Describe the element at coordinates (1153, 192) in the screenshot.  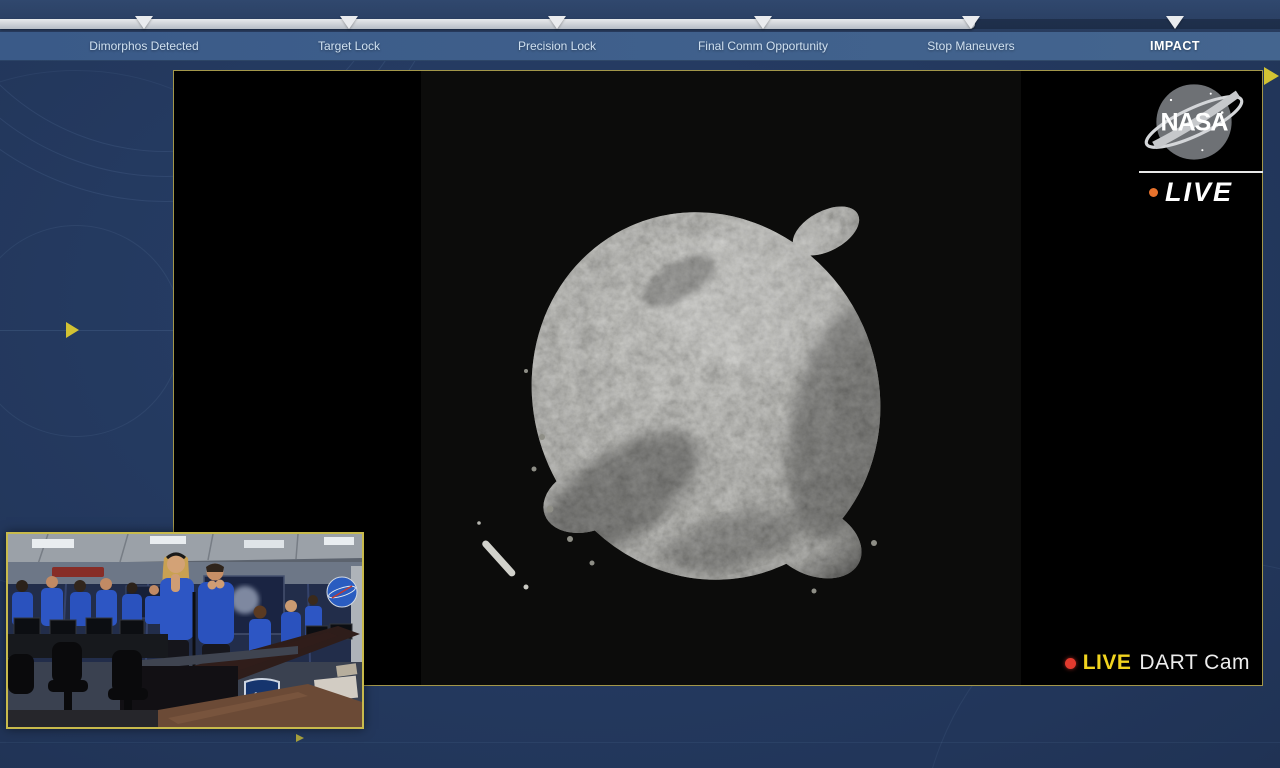
I see `live-dot-icon` at that location.